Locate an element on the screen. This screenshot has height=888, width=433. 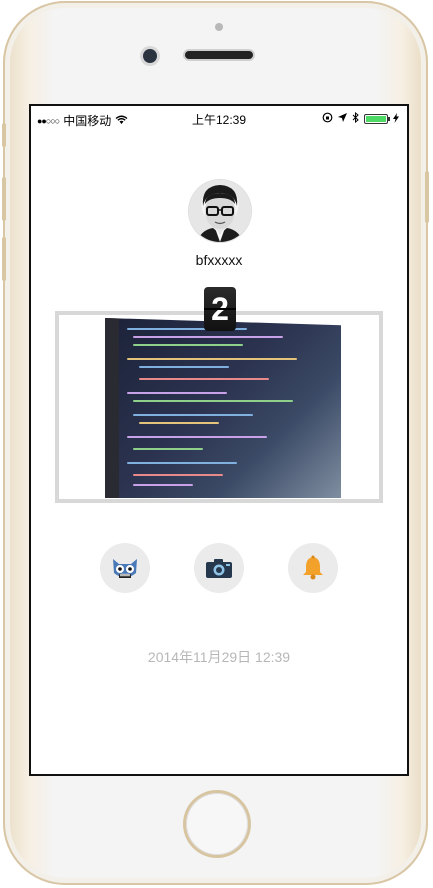
earpiece-speaker is located at coordinates (219, 55).